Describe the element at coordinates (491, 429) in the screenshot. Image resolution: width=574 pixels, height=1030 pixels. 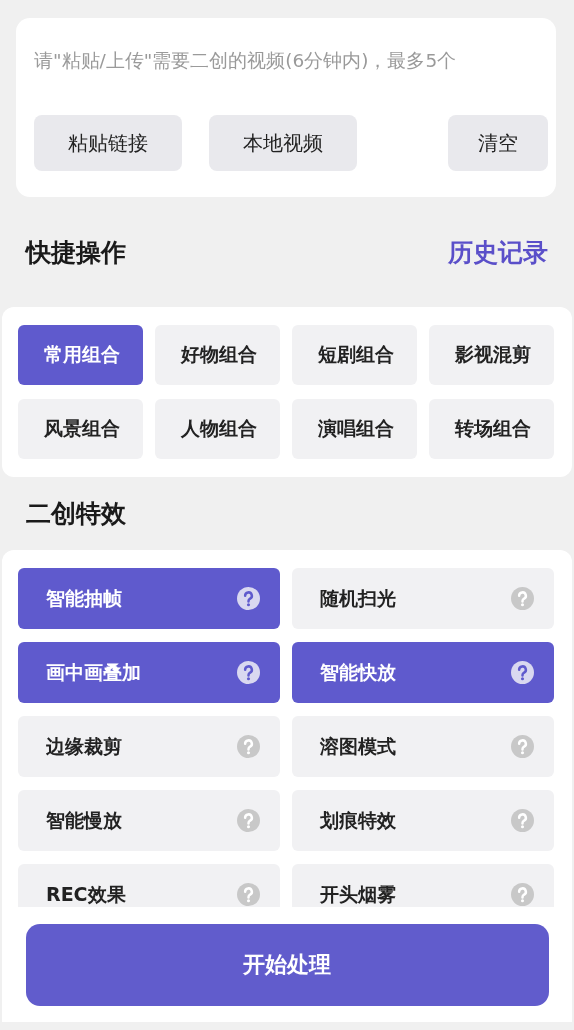
I see `combo-chip: 转场组合` at that location.